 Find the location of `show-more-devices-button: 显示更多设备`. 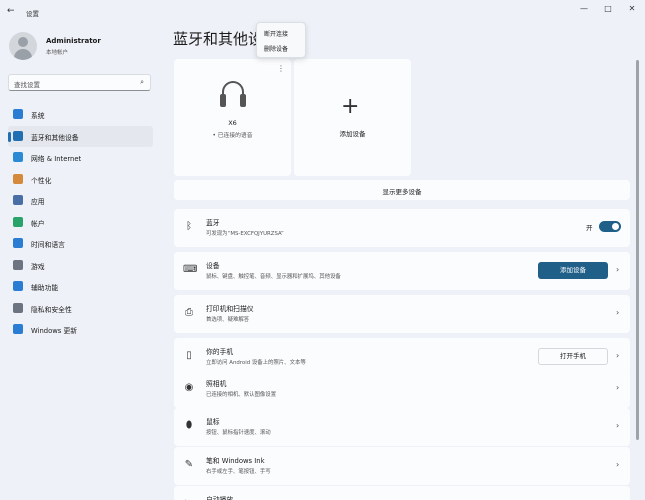

show-more-devices-button: 显示更多设备 is located at coordinates (402, 190).